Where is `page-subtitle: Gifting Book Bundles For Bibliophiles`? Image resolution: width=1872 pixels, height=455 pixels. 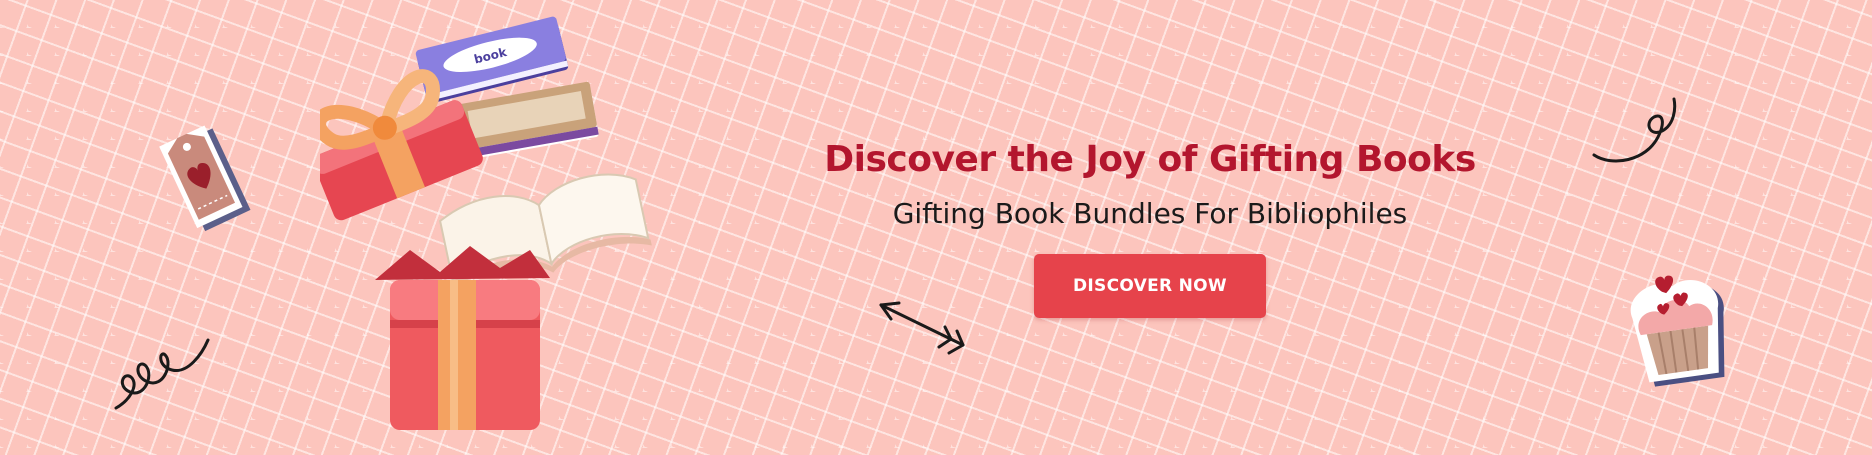 page-subtitle: Gifting Book Bundles For Bibliophiles is located at coordinates (1150, 213).